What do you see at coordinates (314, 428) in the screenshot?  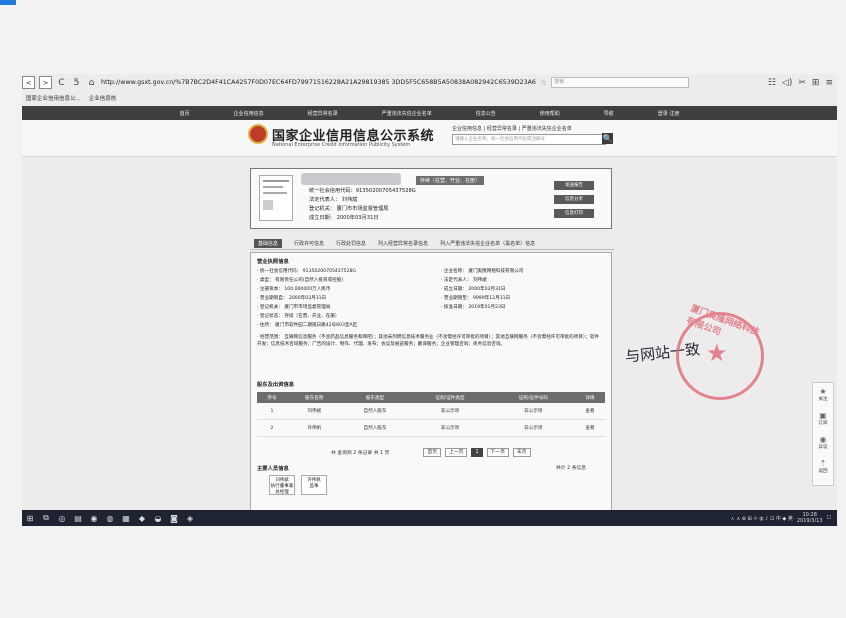 I see `table-cell: 许伟帆` at bounding box center [314, 428].